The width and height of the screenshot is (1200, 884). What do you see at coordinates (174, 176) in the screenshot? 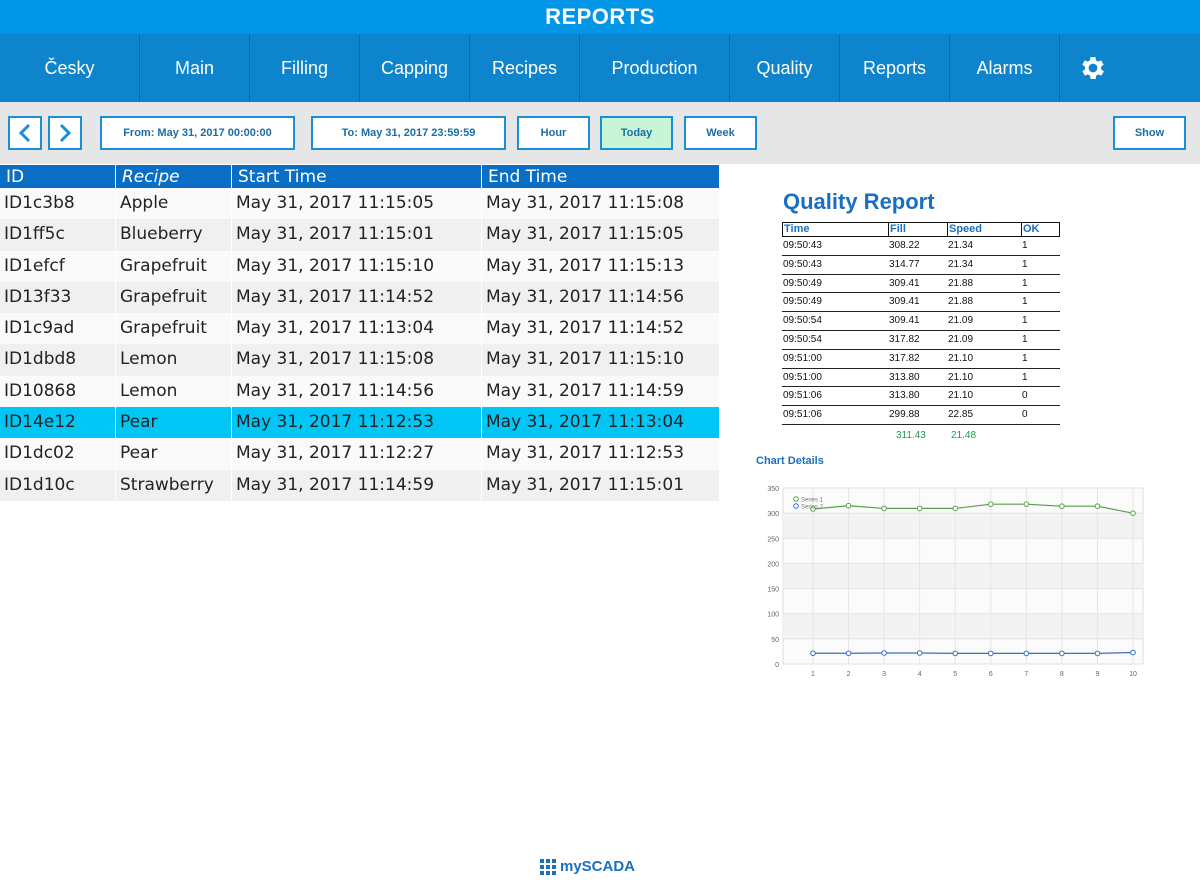
I see `column-header-recipe: Recipe` at bounding box center [174, 176].